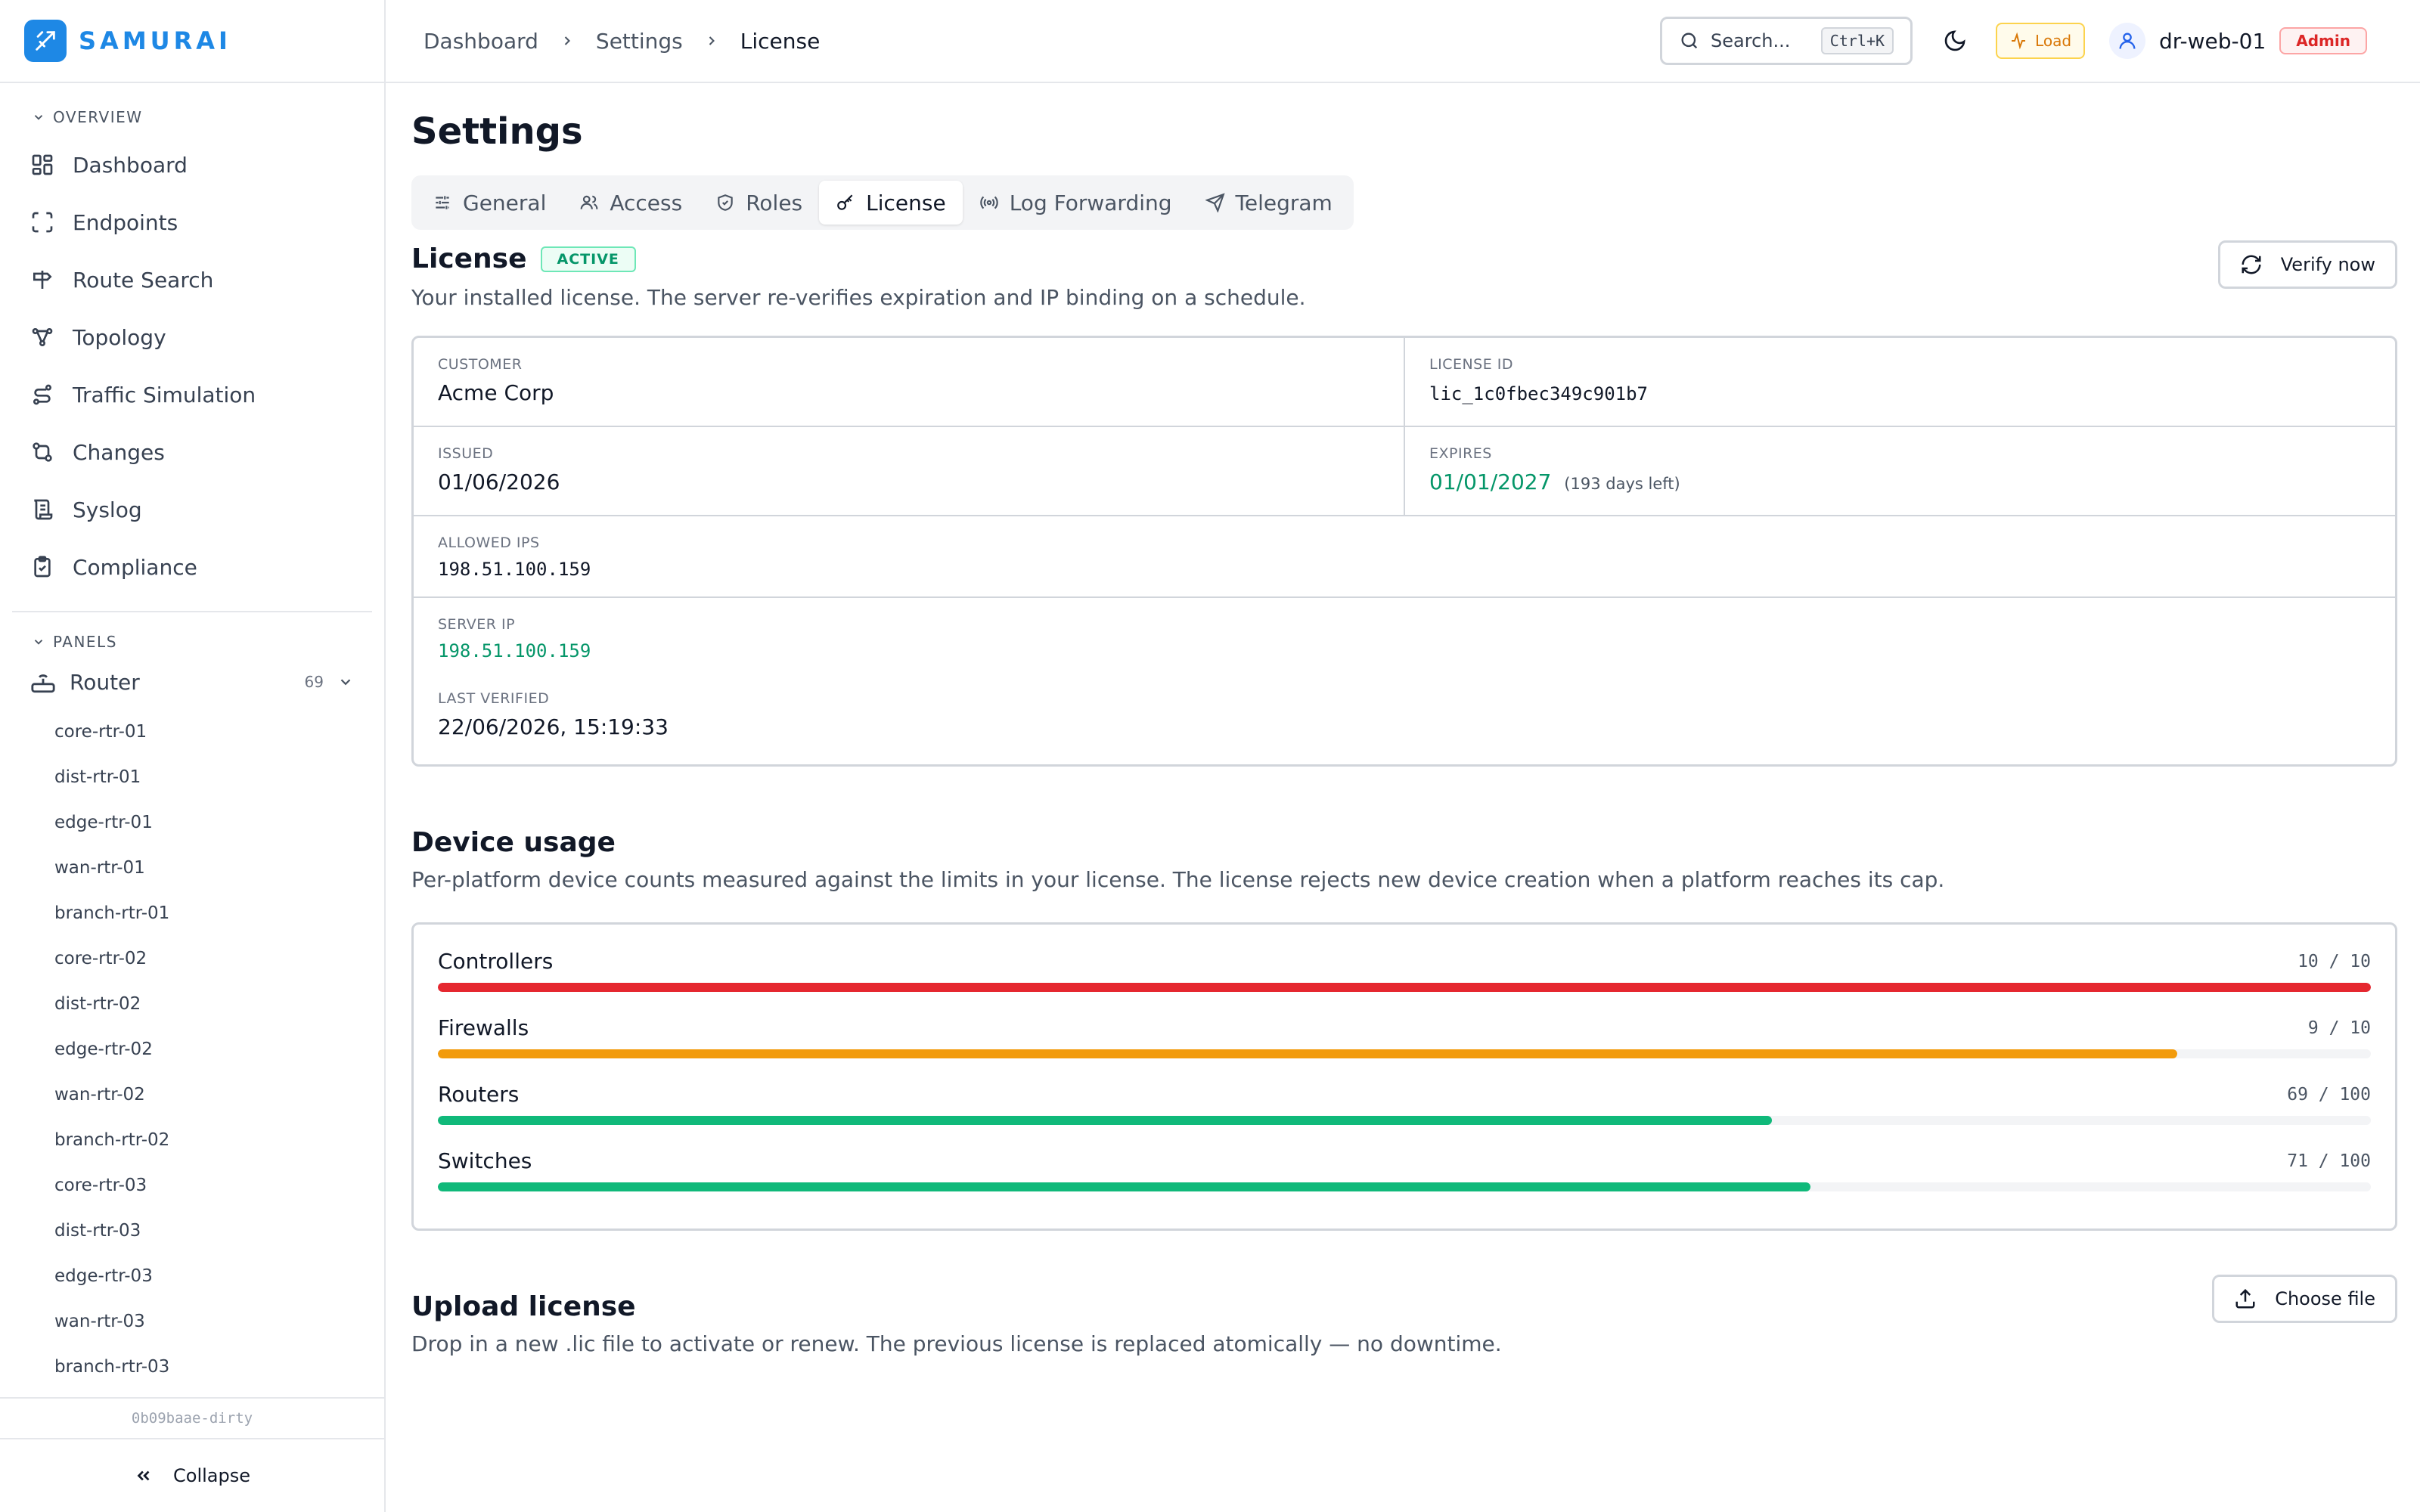 This screenshot has width=2420, height=1512. I want to click on breadcrumb-settings: Settings, so click(639, 42).